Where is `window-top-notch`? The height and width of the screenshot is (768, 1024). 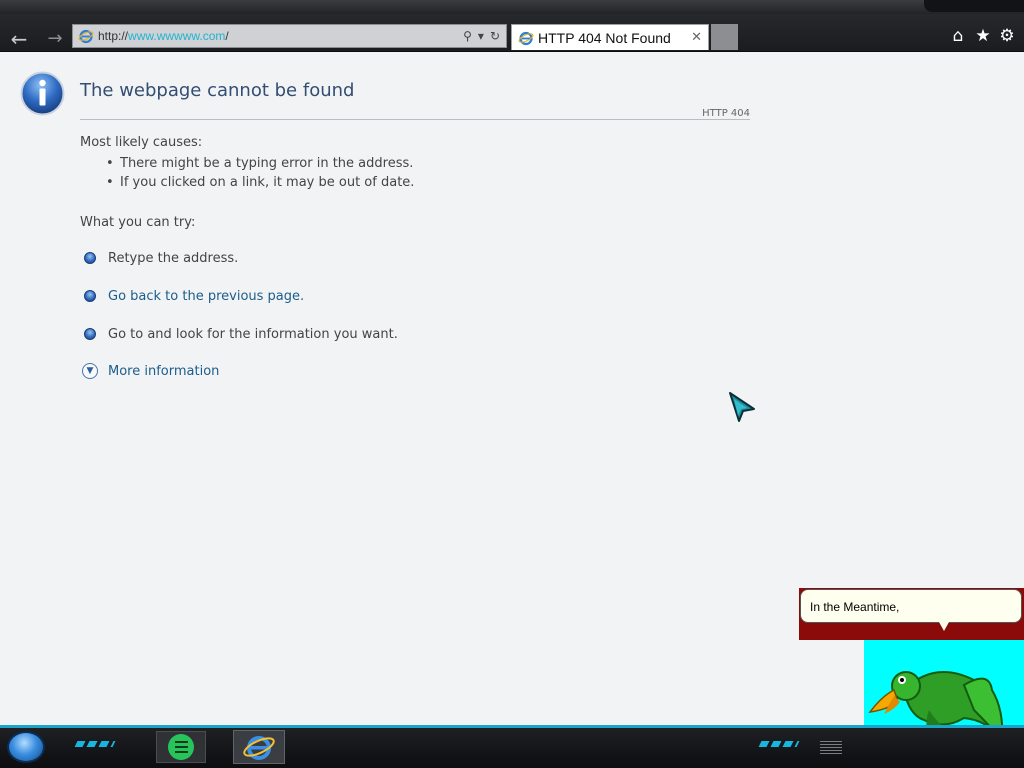 window-top-notch is located at coordinates (974, 6).